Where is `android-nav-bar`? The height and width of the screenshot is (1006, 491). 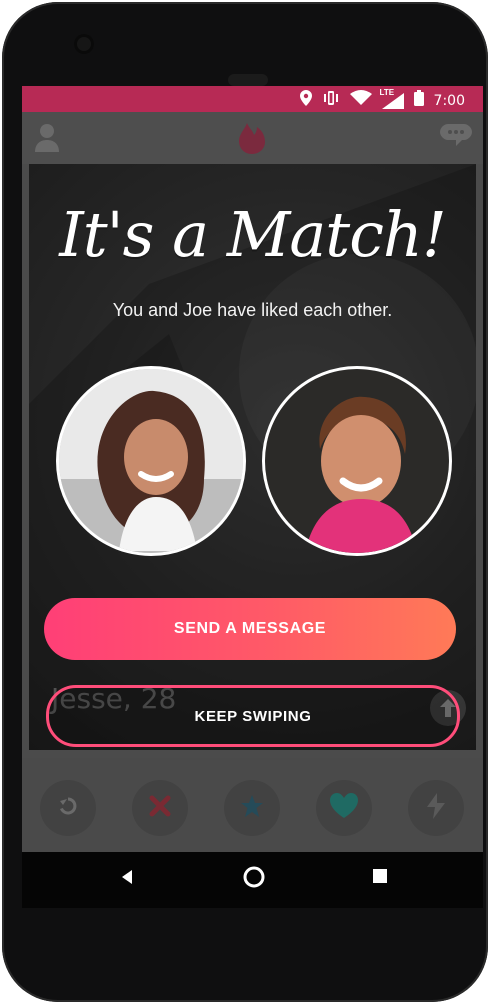
android-nav-bar is located at coordinates (252, 880).